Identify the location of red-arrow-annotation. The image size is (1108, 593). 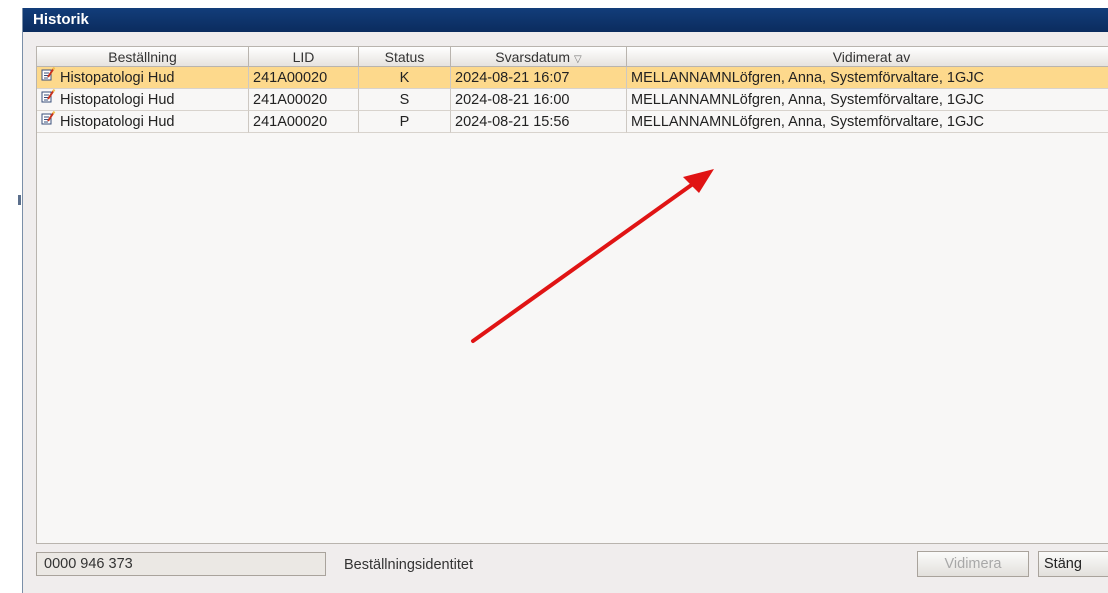
(592, 256).